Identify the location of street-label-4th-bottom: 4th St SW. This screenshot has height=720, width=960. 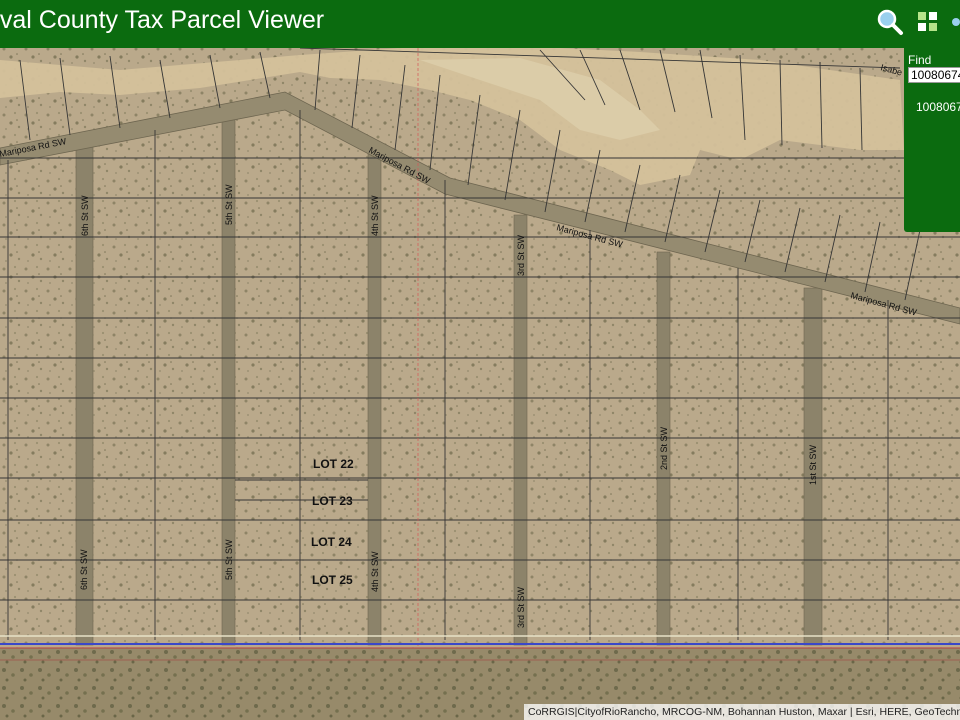
(375, 571).